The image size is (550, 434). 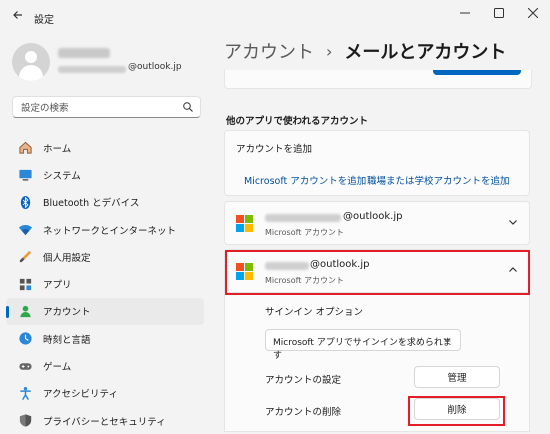 What do you see at coordinates (457, 377) in the screenshot?
I see `manage-button: 管理` at bounding box center [457, 377].